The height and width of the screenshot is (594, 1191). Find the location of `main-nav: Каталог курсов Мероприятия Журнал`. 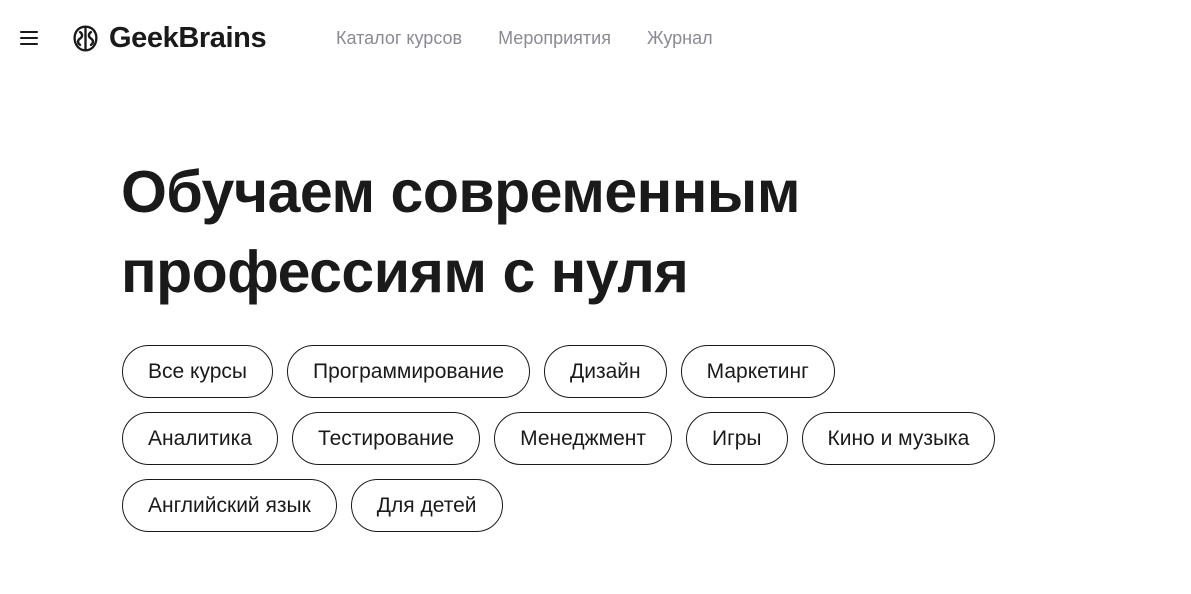

main-nav: Каталог курсов Мероприятия Журнал is located at coordinates (524, 38).